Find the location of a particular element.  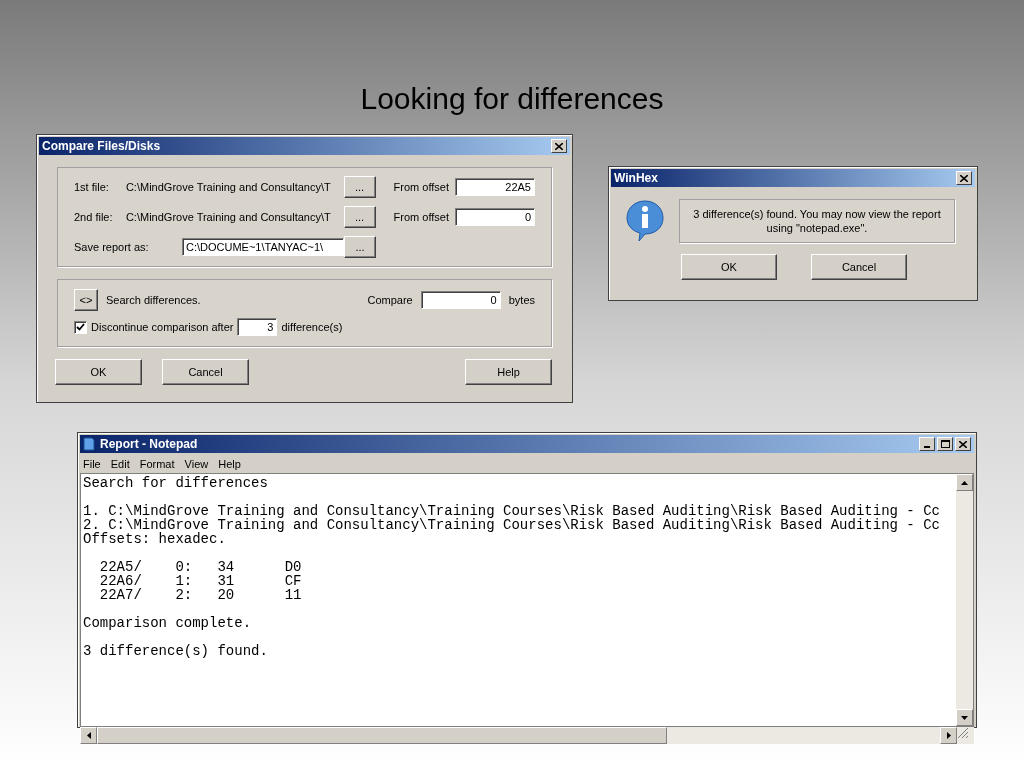

search-label: Search differences. is located at coordinates (153, 300).